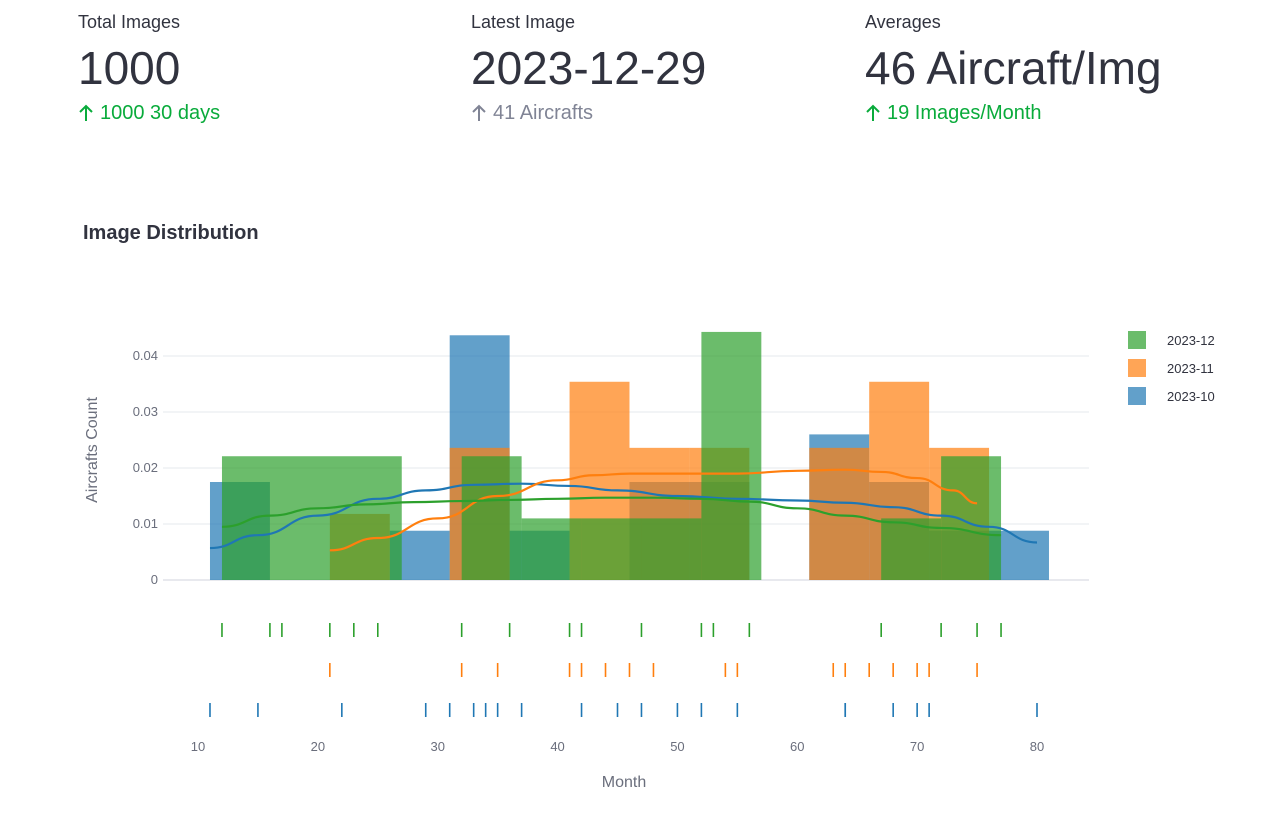 This screenshot has height=824, width=1267. I want to click on metric-value: 2023-12-29, so click(589, 68).